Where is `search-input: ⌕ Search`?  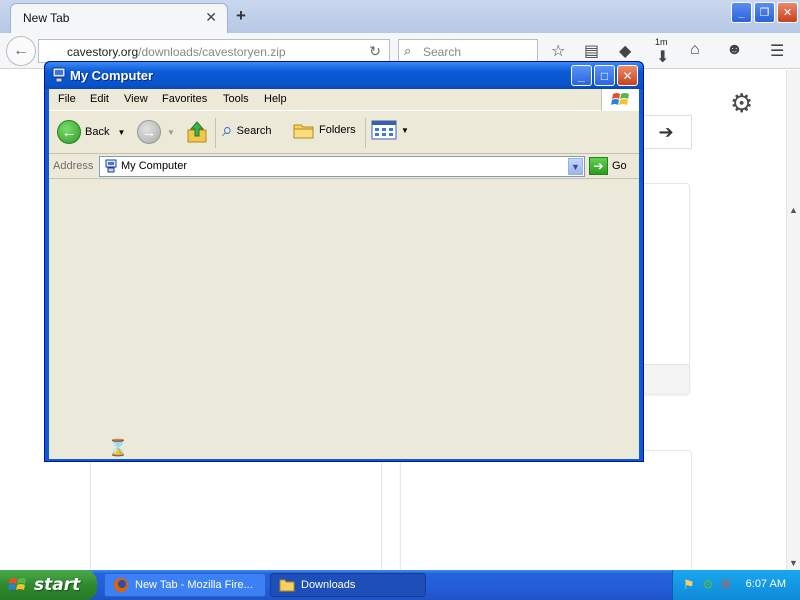
search-input: ⌕ Search is located at coordinates (468, 51).